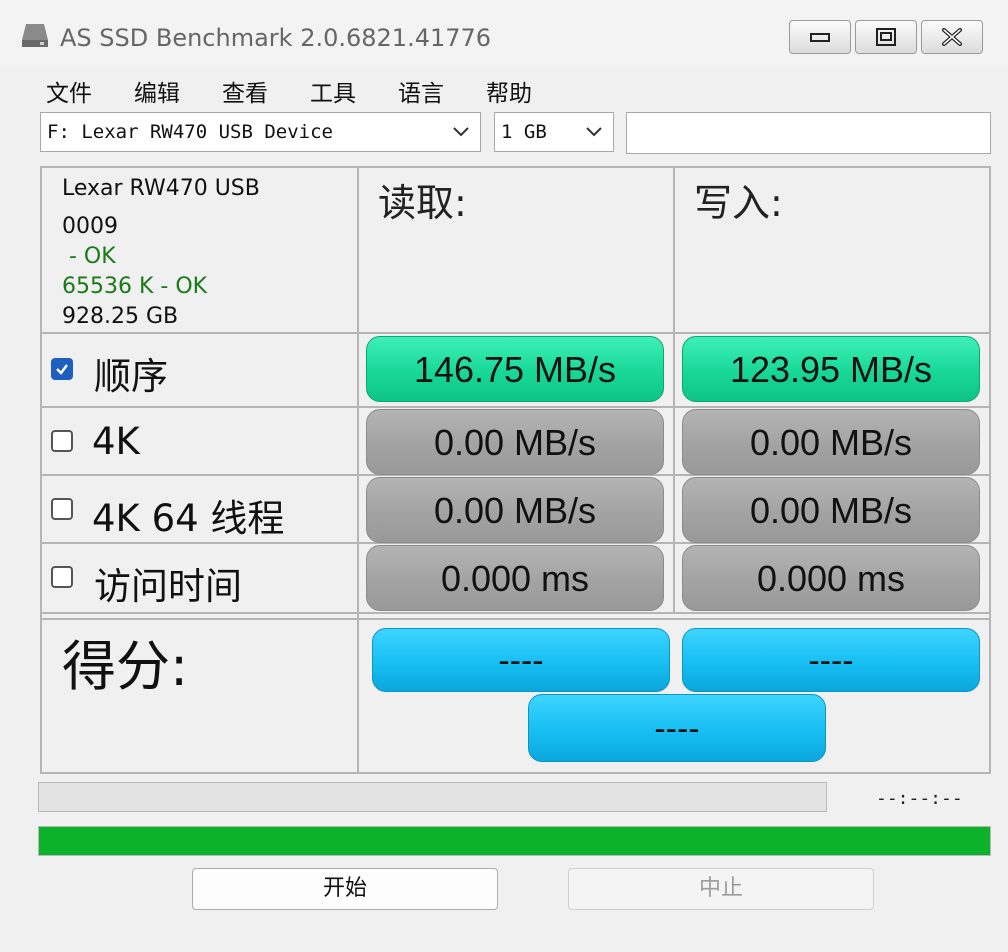 The width and height of the screenshot is (1008, 952). What do you see at coordinates (831, 442) in the screenshot?
I see `4k-write-result: 0.00 MB/s` at bounding box center [831, 442].